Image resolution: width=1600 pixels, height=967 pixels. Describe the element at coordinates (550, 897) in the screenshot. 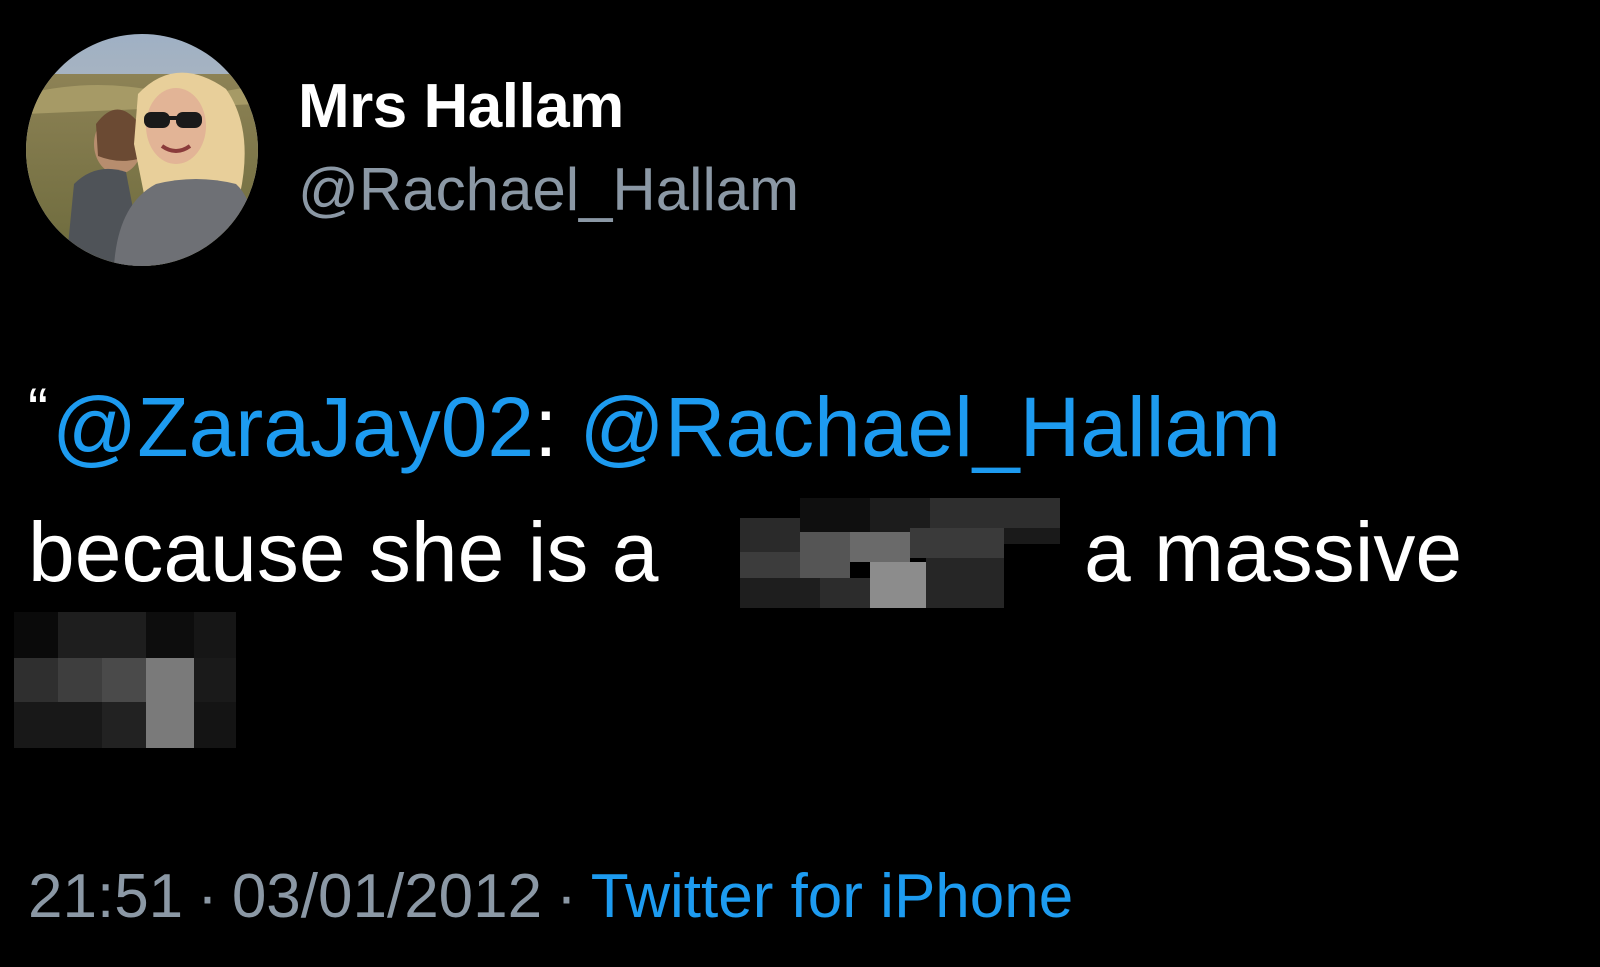

I see `tweet-meta: 21:51 · 03/01/2012 · Twitter for iPhone` at that location.